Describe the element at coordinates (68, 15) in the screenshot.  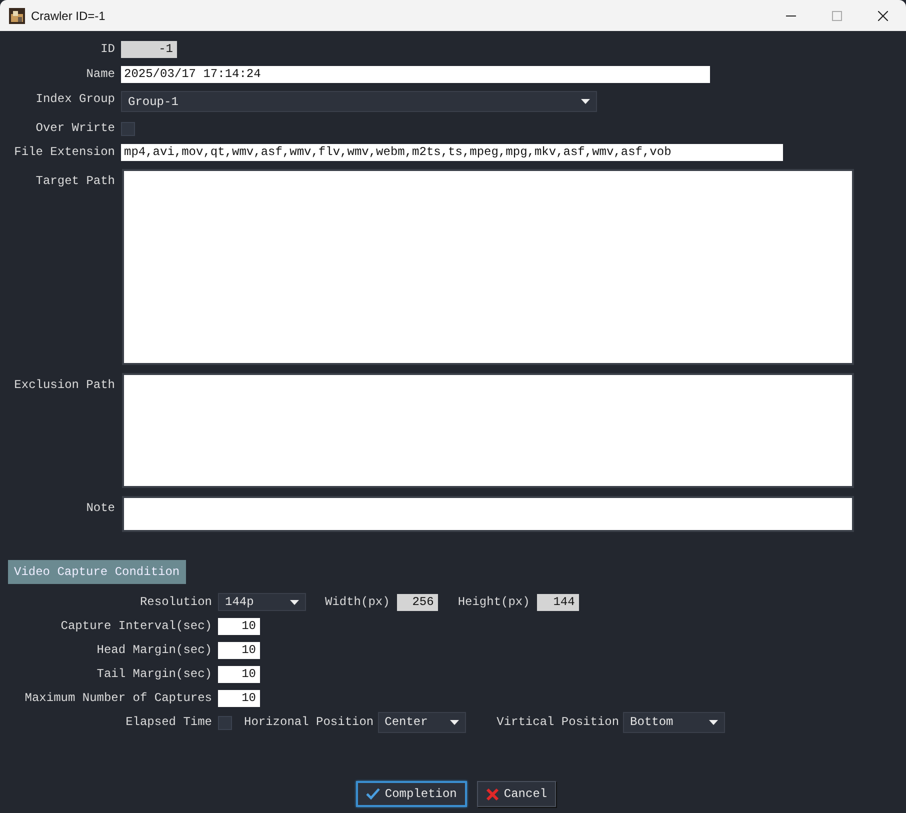
I see `window-title: Crawler ID=-1` at that location.